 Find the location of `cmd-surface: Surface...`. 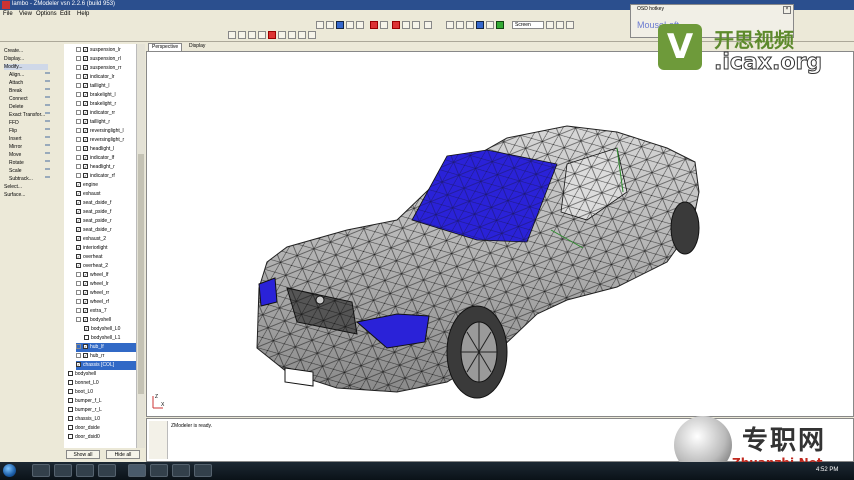

cmd-surface: Surface... is located at coordinates (14, 195).